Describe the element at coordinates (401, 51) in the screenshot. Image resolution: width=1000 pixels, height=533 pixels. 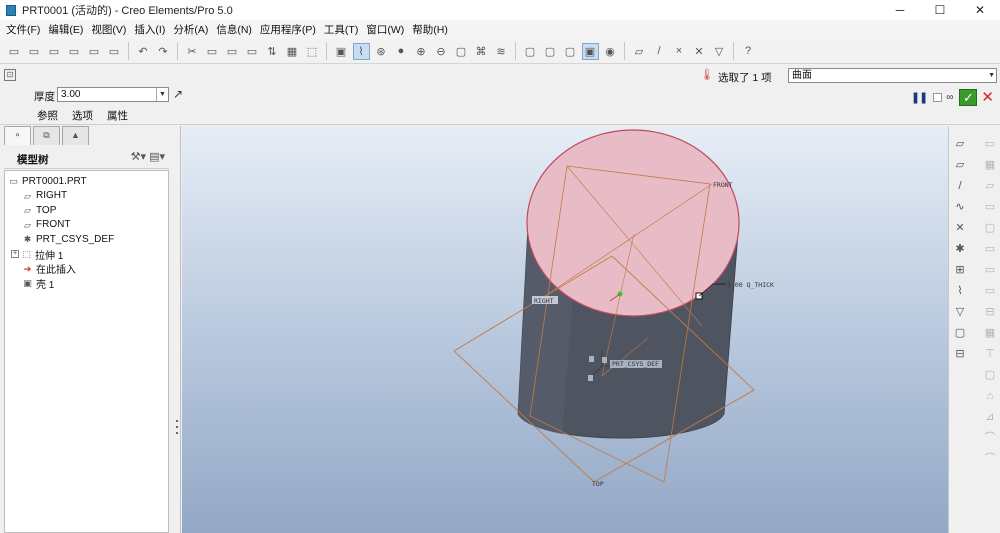
I see `appearance-icon: ●` at that location.